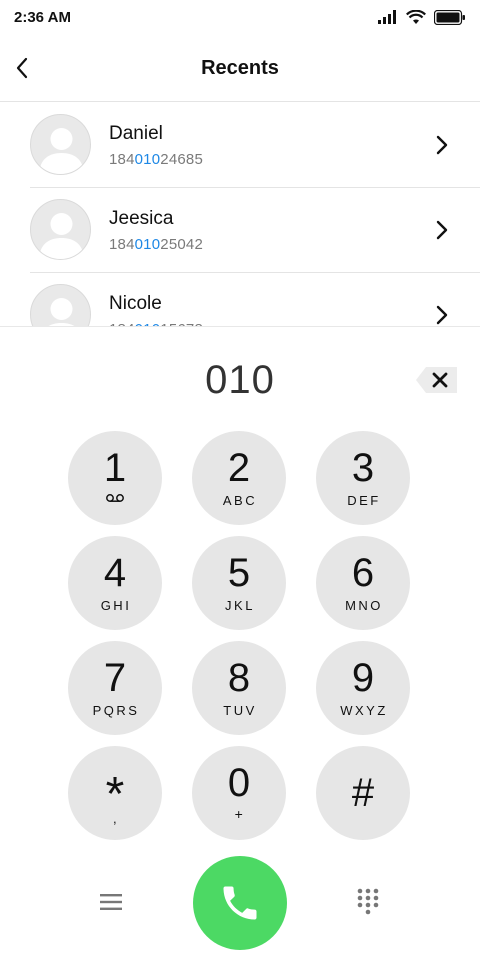  What do you see at coordinates (363, 573) in the screenshot?
I see `key-digit: 6` at bounding box center [363, 573].